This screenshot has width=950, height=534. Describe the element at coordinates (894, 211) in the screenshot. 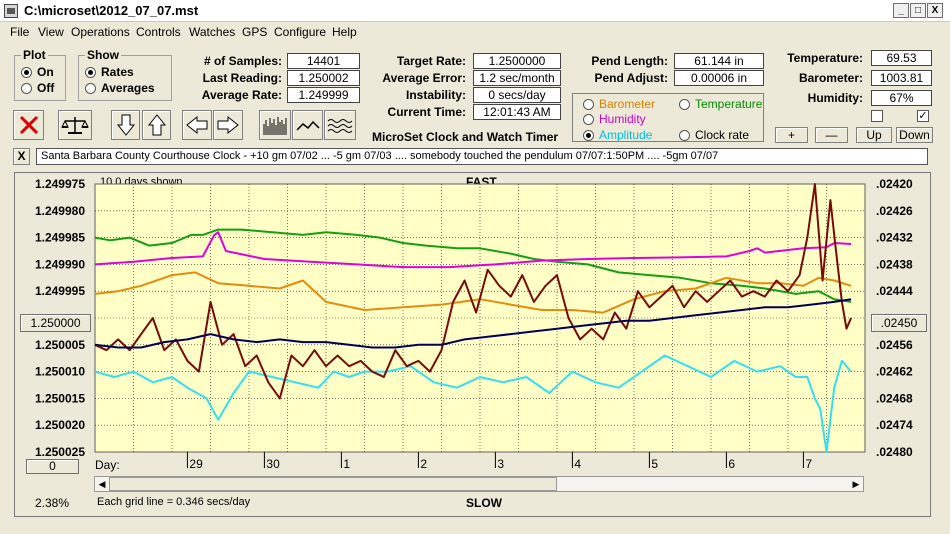

I see `y-tick-right: .02426` at that location.